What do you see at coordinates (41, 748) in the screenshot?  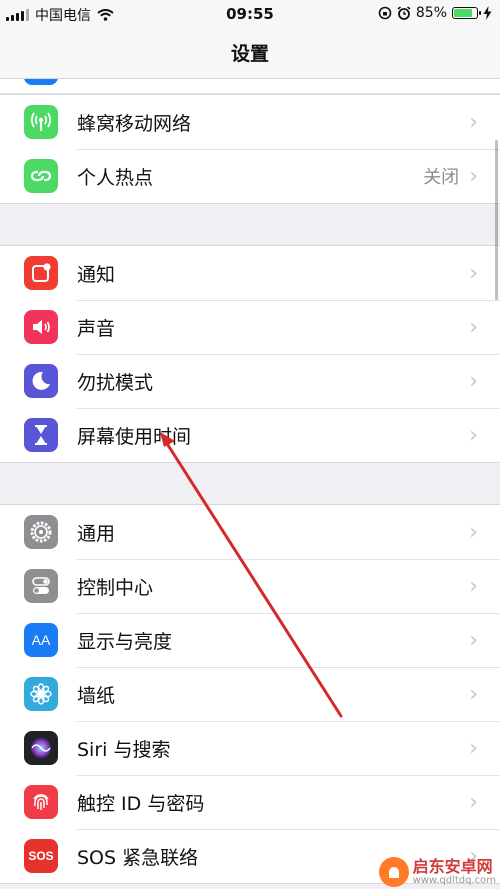 I see `siri-icon` at bounding box center [41, 748].